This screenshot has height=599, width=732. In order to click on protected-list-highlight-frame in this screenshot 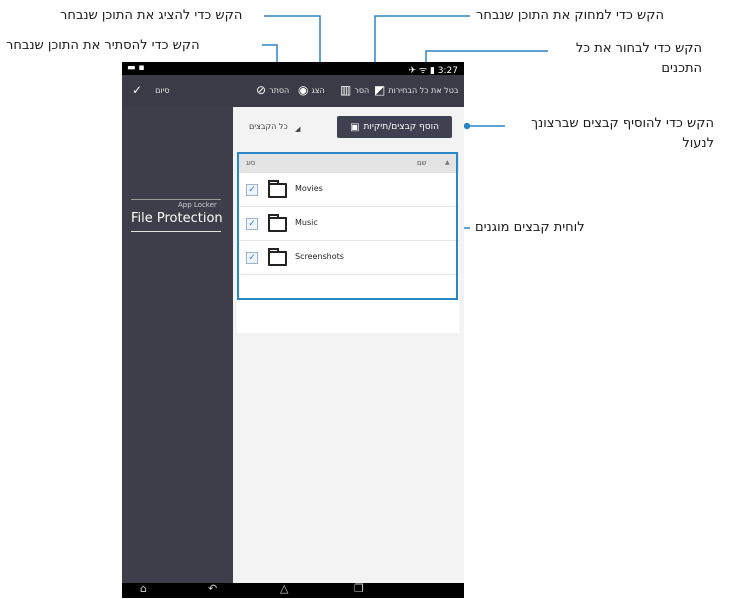, I will do `click(347, 226)`.